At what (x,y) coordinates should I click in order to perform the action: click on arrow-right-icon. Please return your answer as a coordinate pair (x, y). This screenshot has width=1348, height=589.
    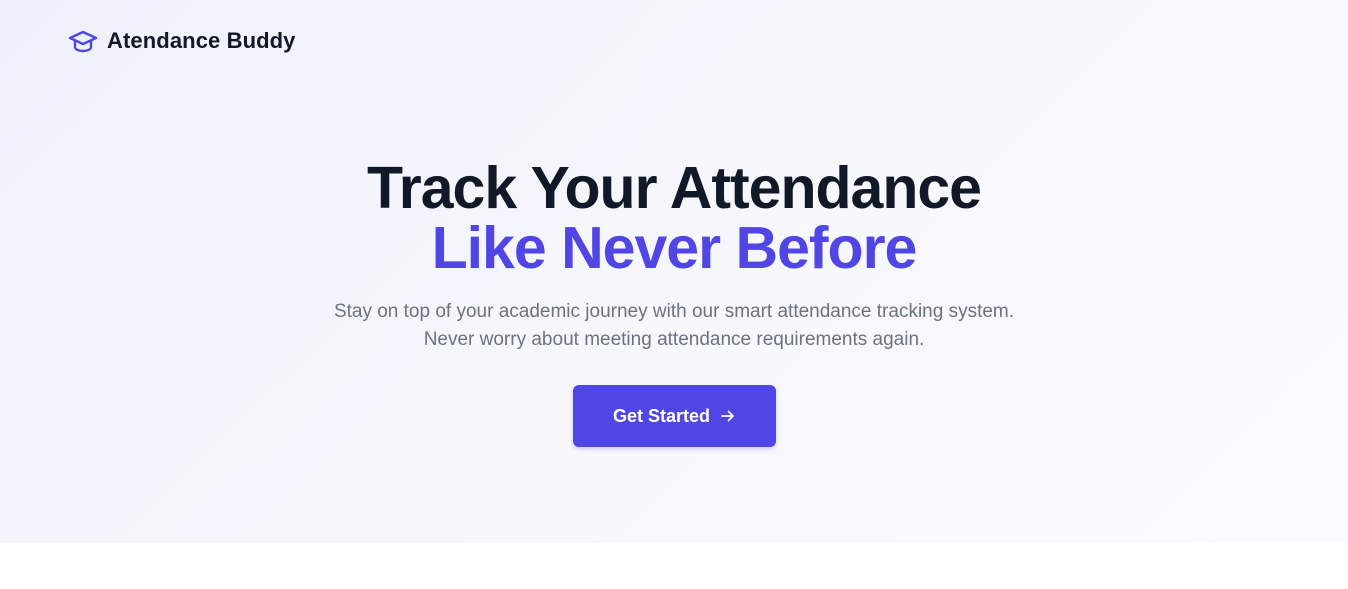
    Looking at the image, I should click on (728, 416).